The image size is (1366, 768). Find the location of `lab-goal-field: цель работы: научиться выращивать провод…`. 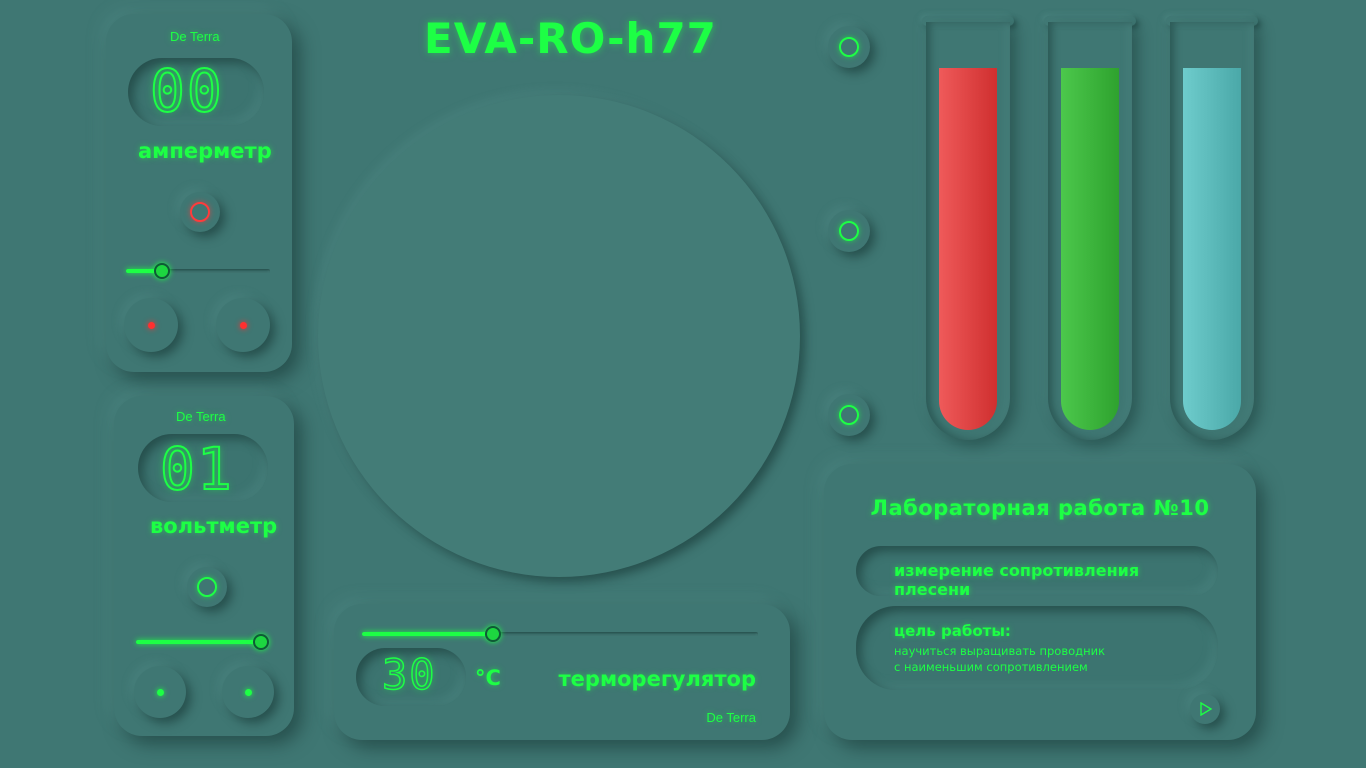

lab-goal-field: цель работы: научиться выращивать провод… is located at coordinates (1037, 648).